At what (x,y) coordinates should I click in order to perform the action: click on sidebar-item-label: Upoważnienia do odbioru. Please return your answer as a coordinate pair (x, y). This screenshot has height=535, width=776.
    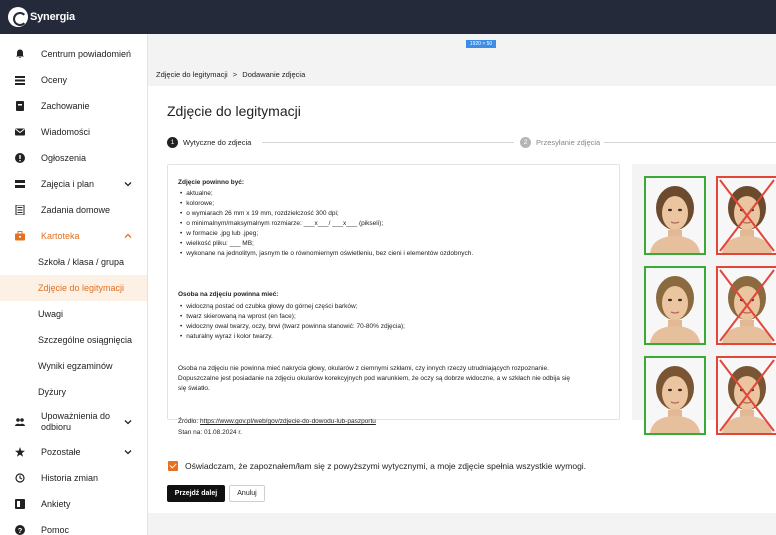
    Looking at the image, I should click on (76, 421).